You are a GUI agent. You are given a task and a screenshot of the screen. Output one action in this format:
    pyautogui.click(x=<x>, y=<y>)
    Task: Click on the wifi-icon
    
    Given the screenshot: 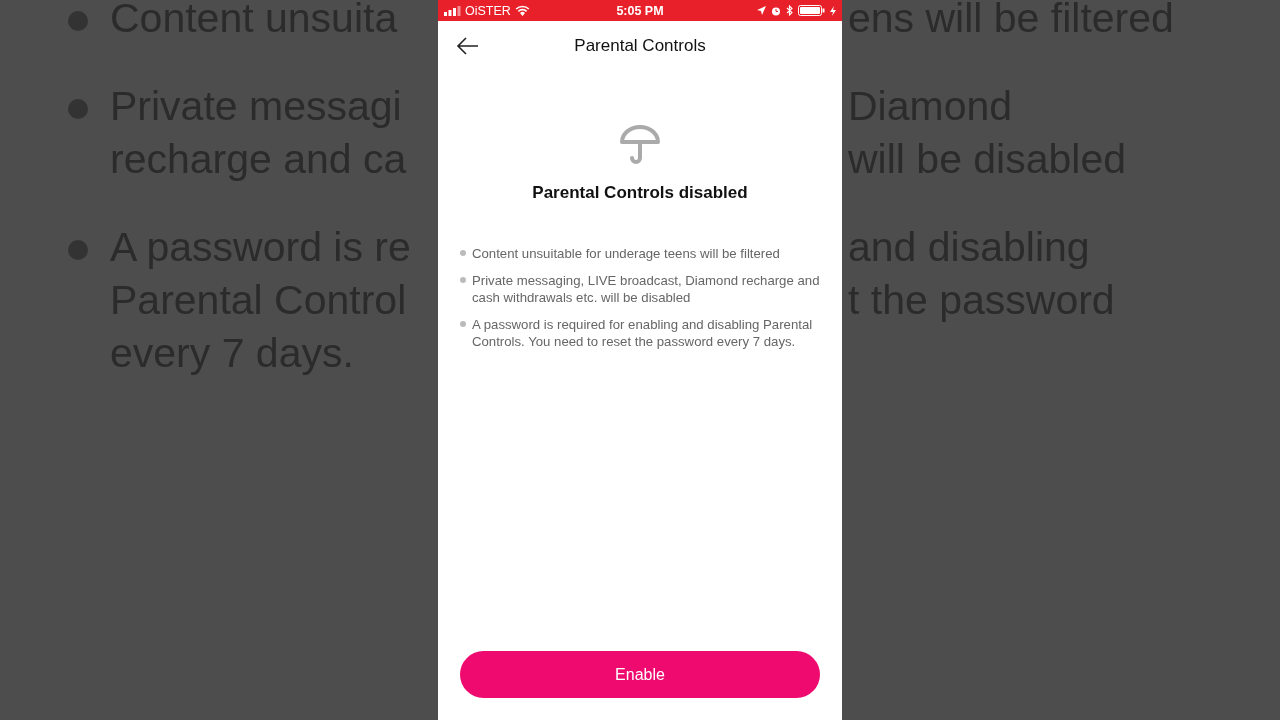 What is the action you would take?
    pyautogui.click(x=522, y=10)
    